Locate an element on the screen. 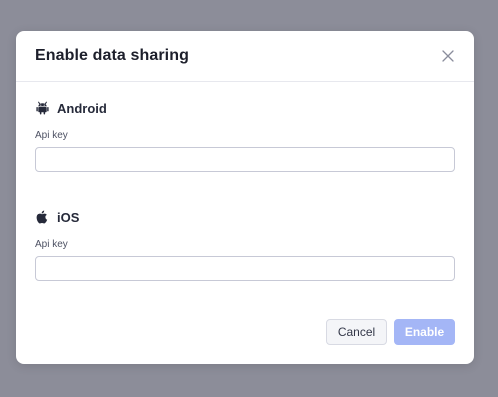  ios-api-key-input is located at coordinates (245, 268).